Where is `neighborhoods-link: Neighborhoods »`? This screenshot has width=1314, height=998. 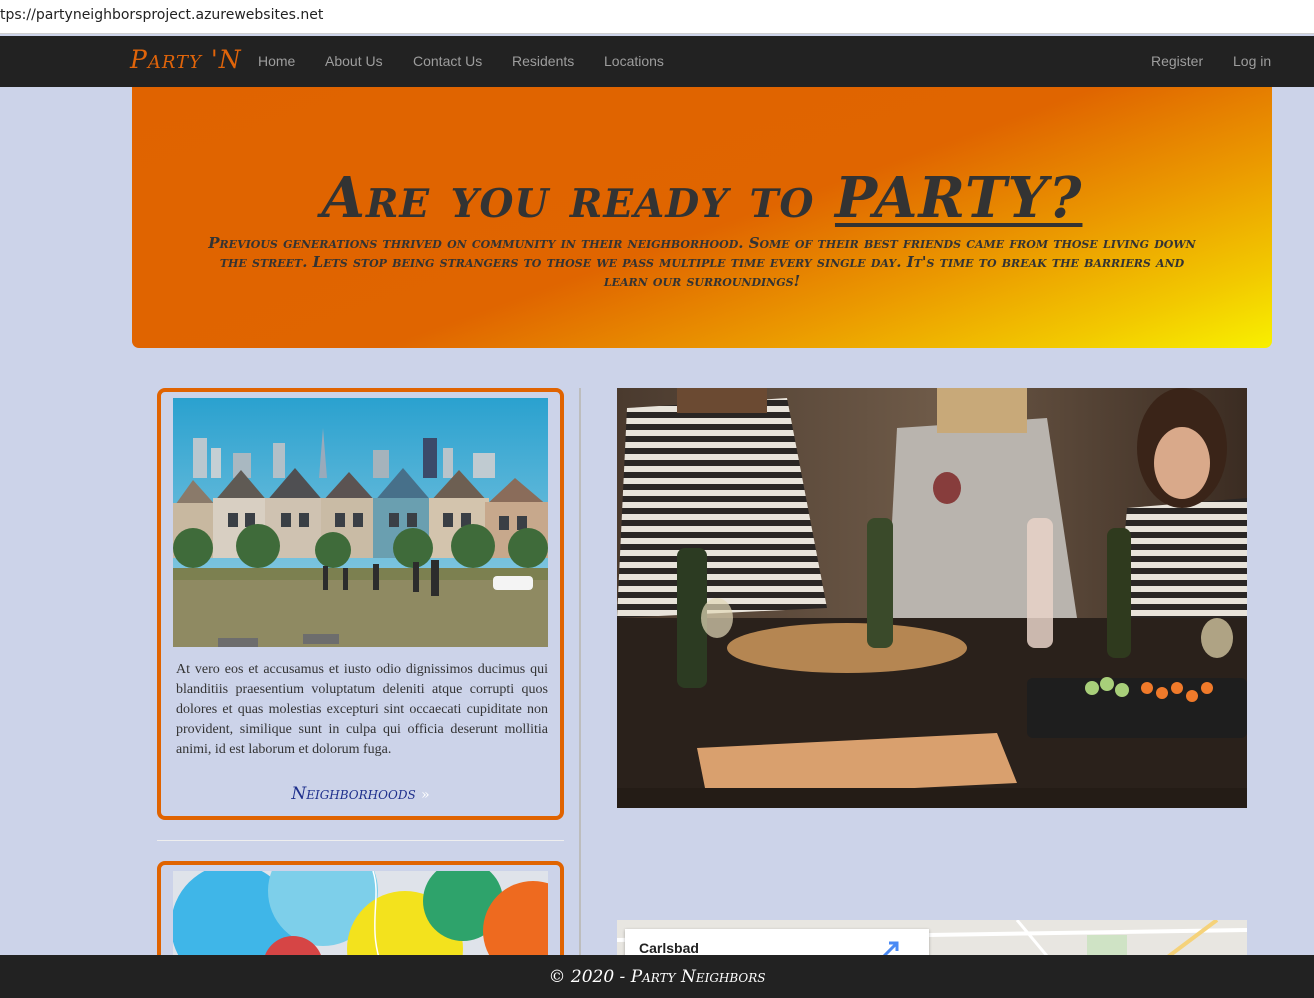
neighborhoods-link: Neighborhoods » is located at coordinates (360, 794).